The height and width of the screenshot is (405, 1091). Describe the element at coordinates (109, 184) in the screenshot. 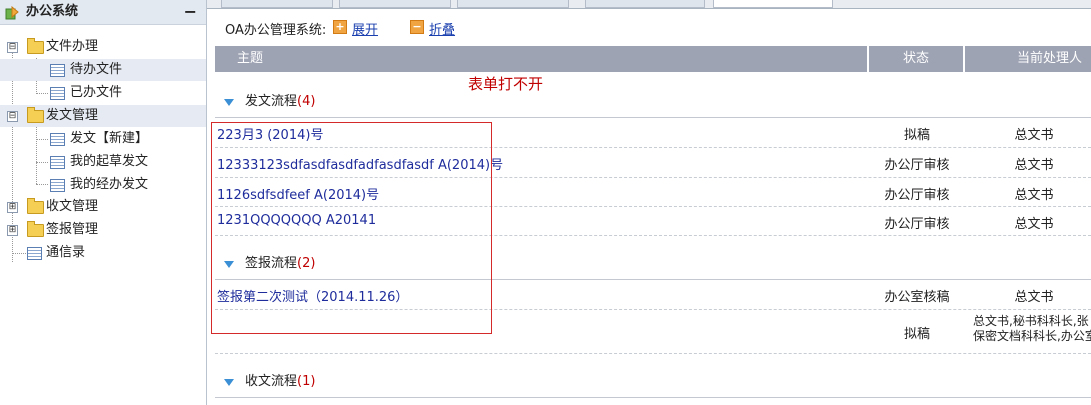

I see `tree-node-label: 我的经办发文` at that location.